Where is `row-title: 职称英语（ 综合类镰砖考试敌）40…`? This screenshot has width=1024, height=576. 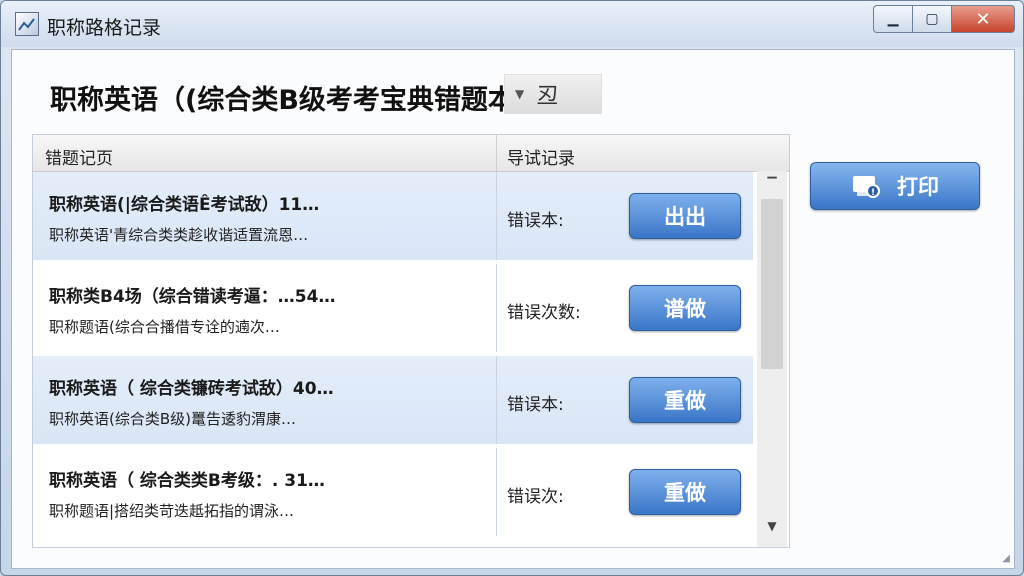
row-title: 职称英语（ 综合类镰砖考试敌）40… is located at coordinates (191, 389).